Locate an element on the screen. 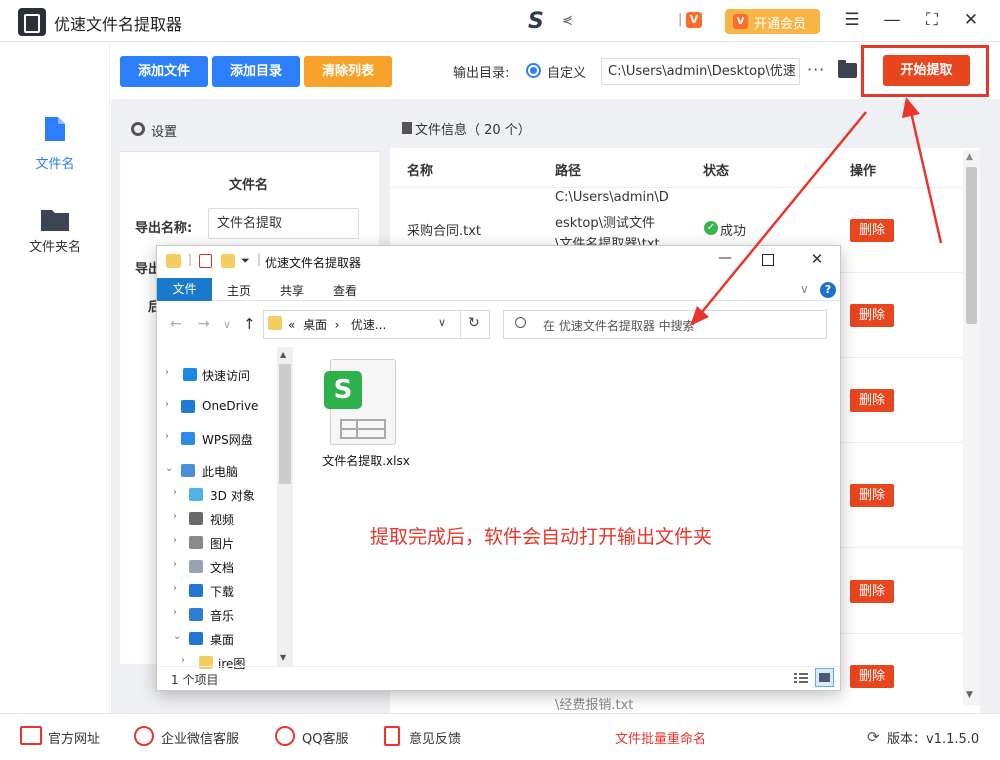  nav-item-filename: 文件名 is located at coordinates (55, 143).